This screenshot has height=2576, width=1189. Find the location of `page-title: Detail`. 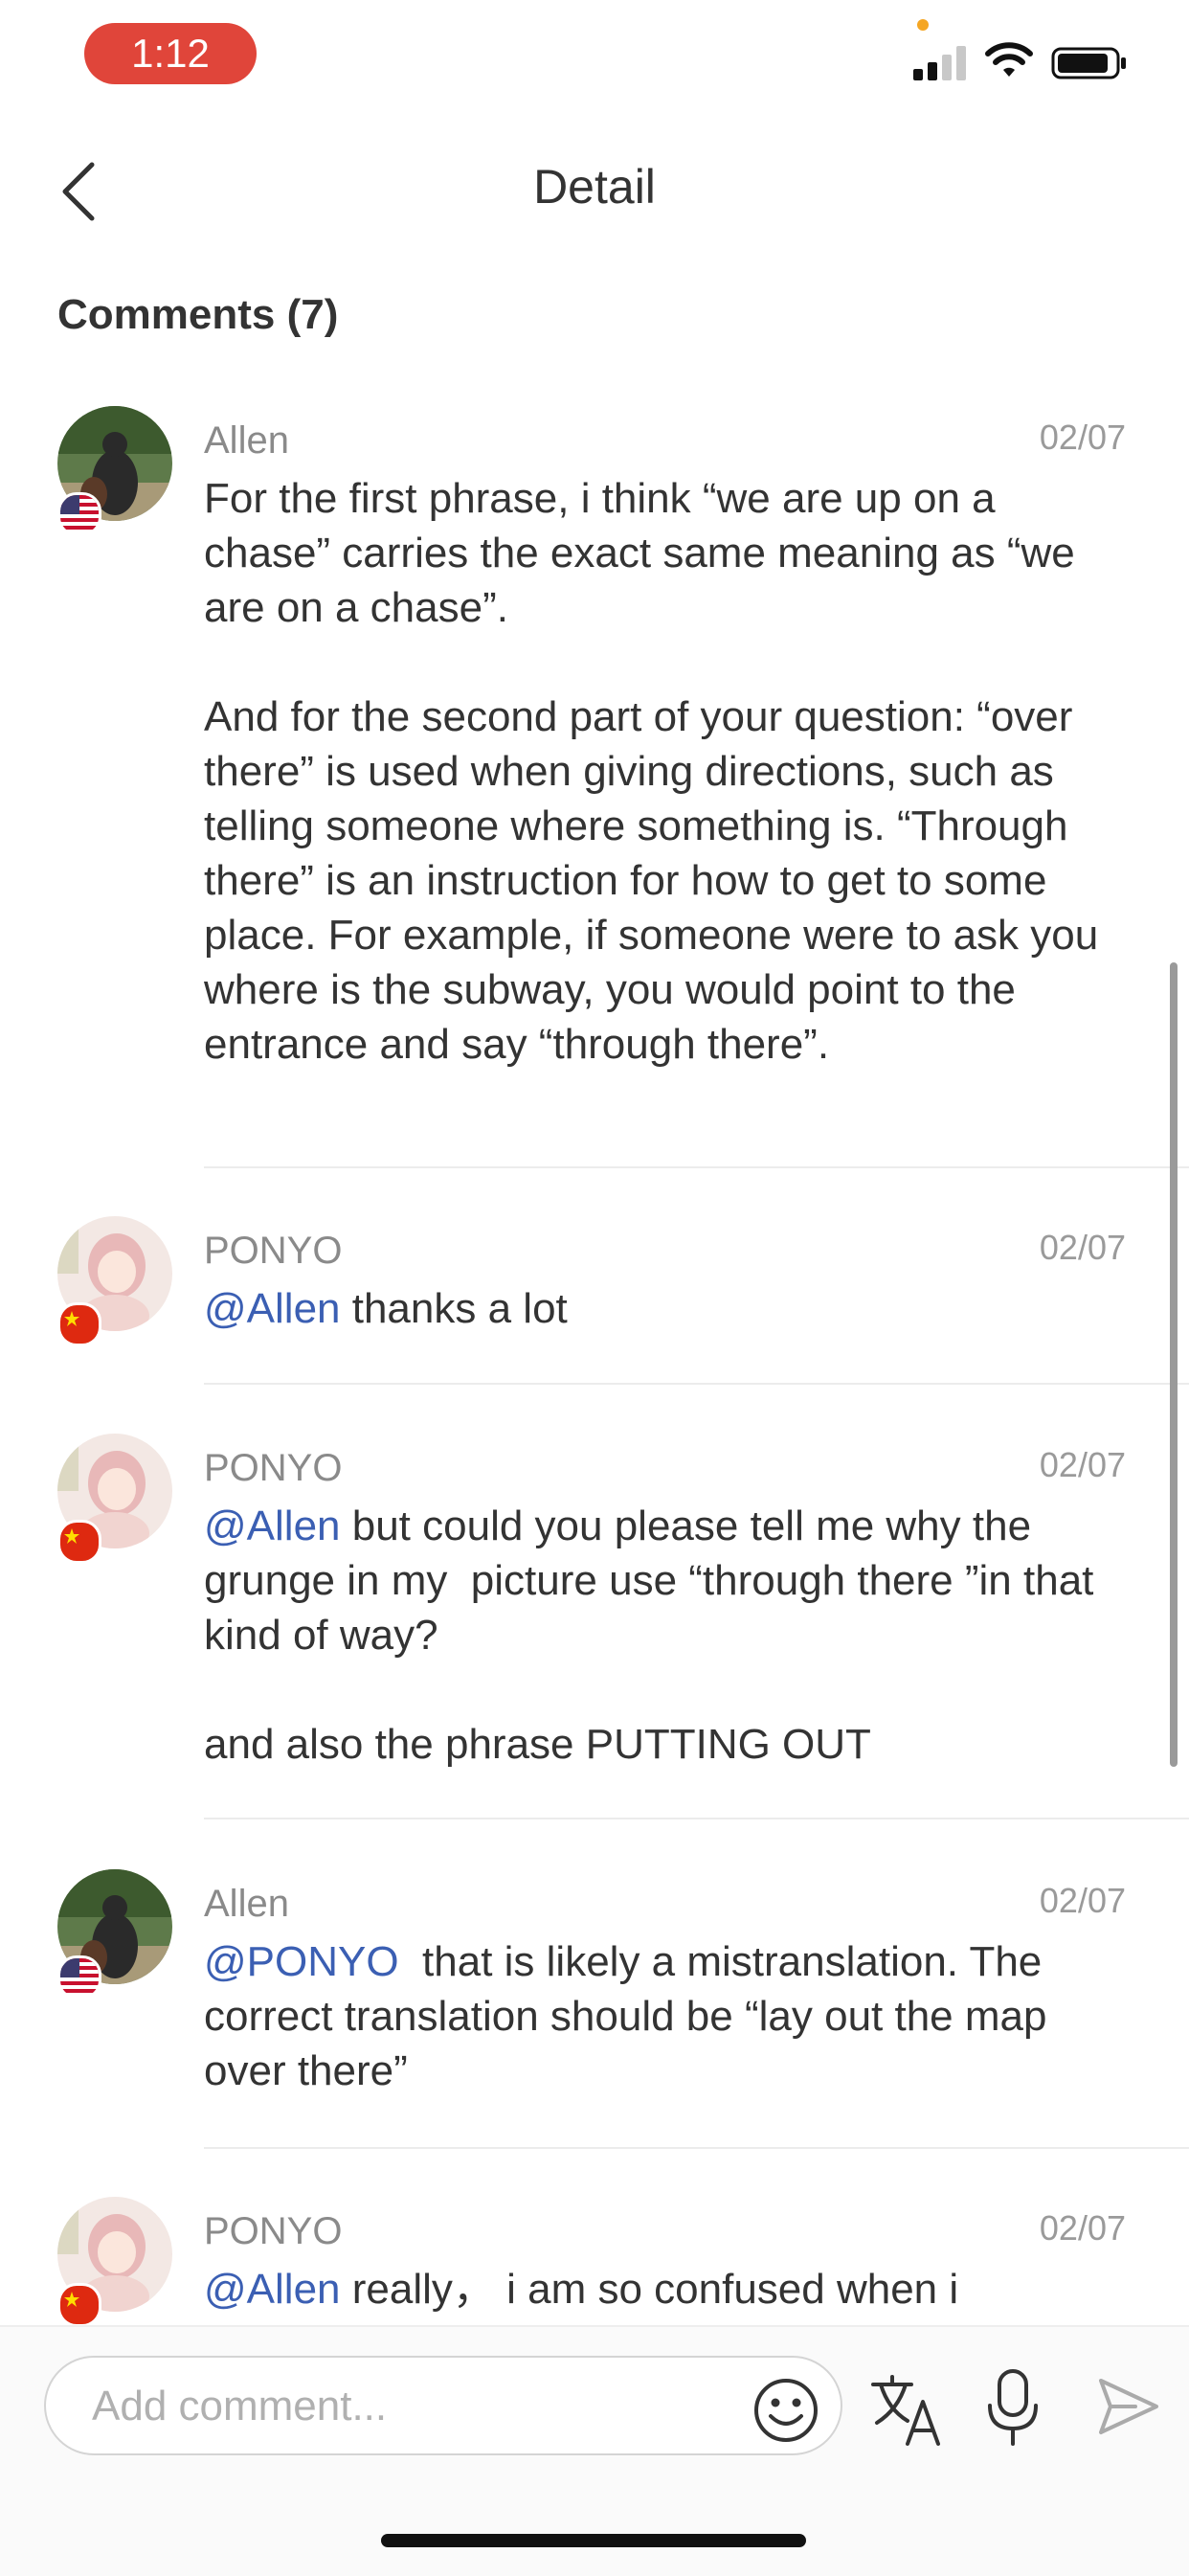

page-title: Detail is located at coordinates (594, 187).